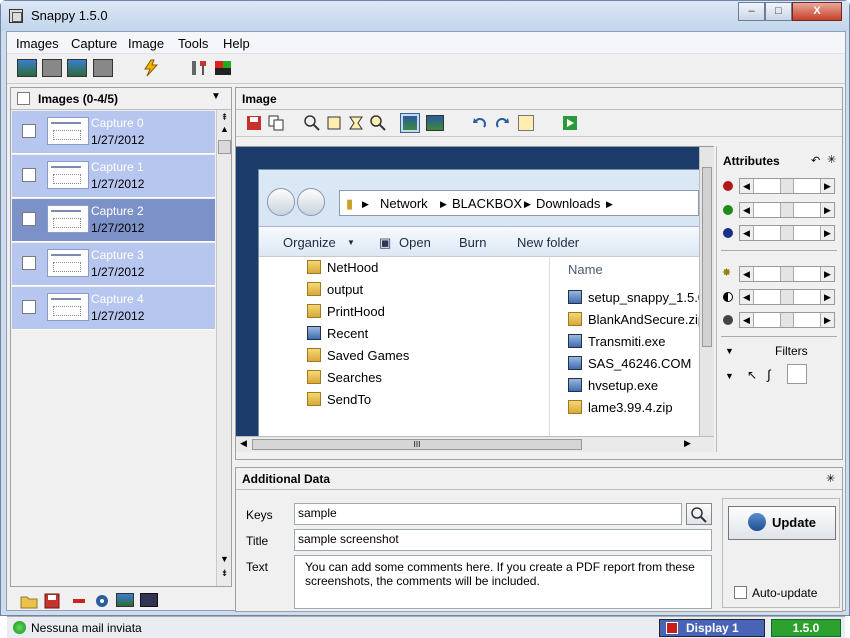  Describe the element at coordinates (344, 377) in the screenshot. I see `nav-item: Searches` at that location.